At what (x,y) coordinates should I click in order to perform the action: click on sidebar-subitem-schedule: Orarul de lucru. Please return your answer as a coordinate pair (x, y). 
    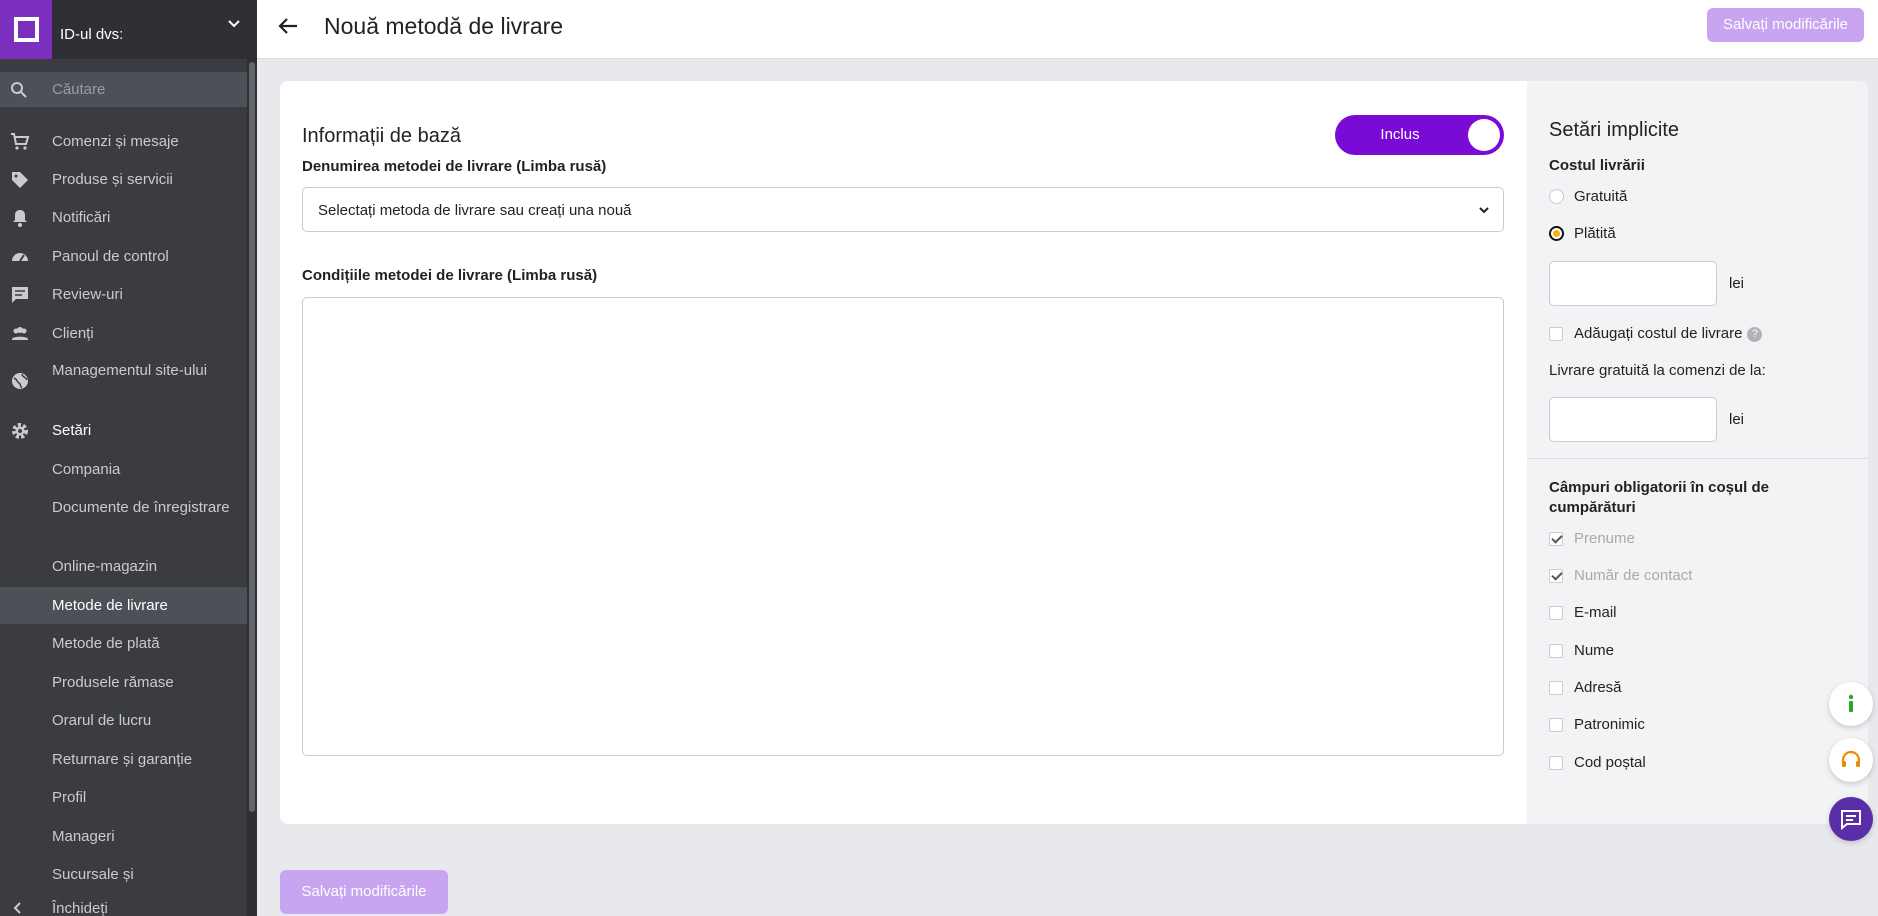
    Looking at the image, I should click on (123, 721).